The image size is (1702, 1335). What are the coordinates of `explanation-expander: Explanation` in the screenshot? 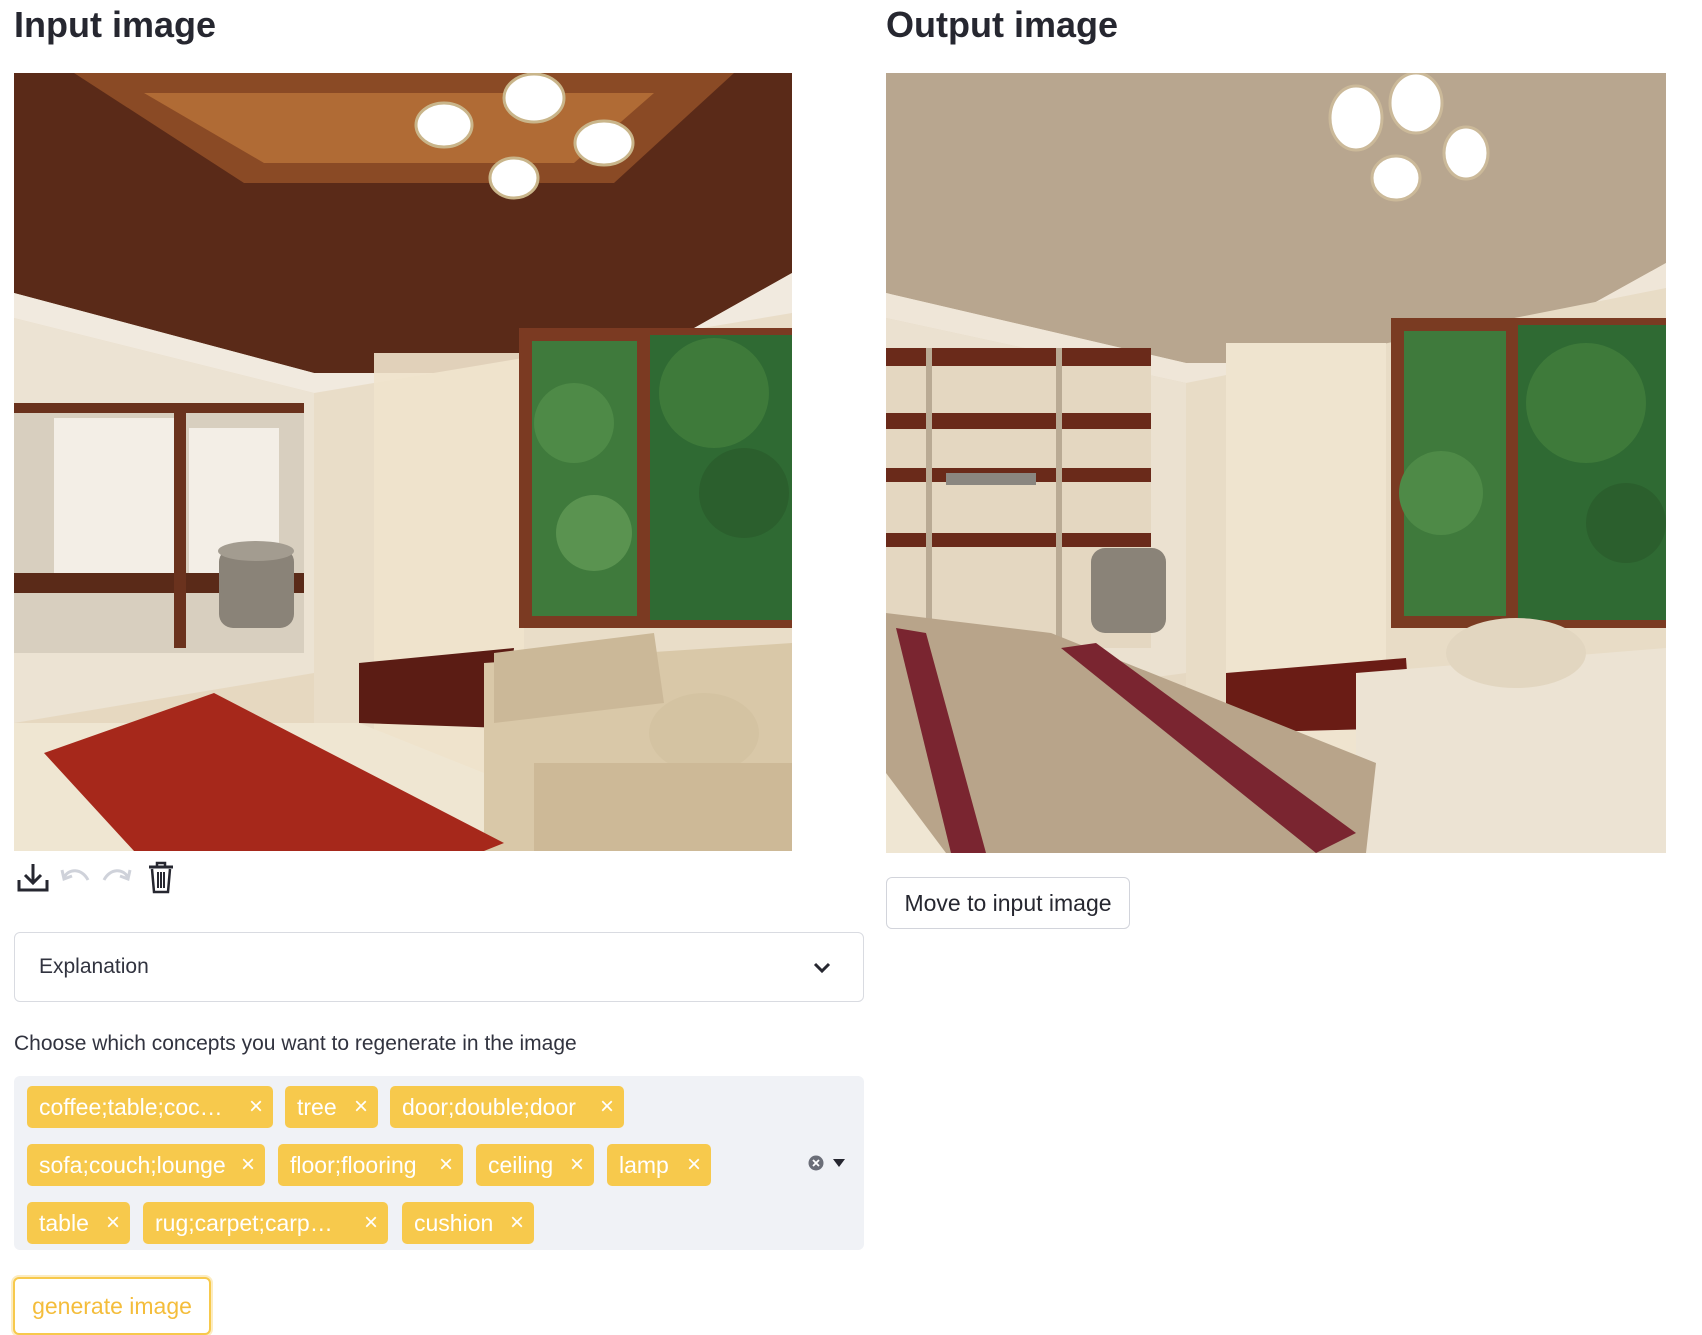 It's located at (439, 967).